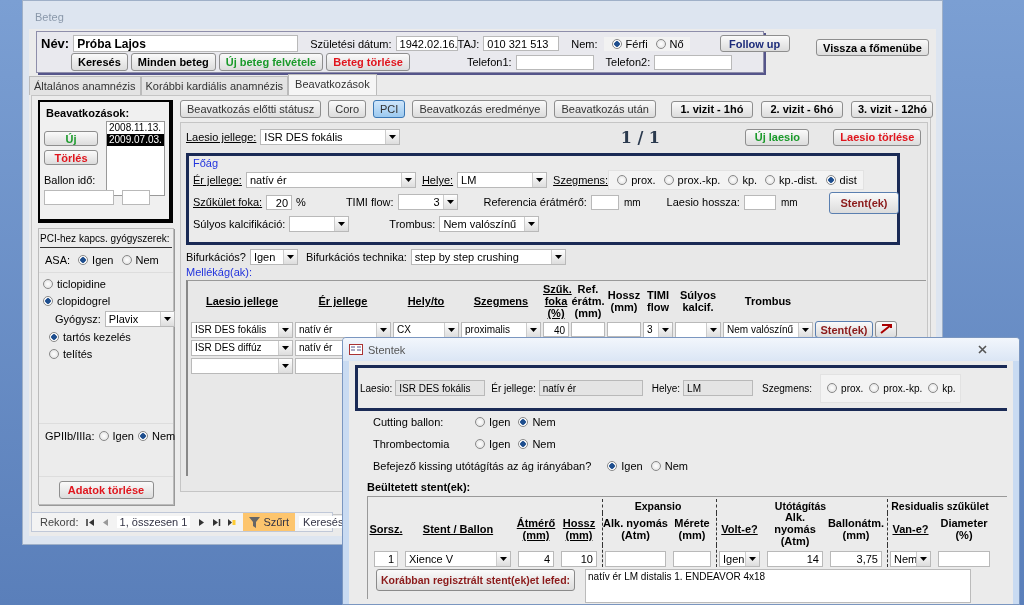 The height and width of the screenshot is (605, 1024). What do you see at coordinates (343, 301) in the screenshot?
I see `column-header: Ér jellege` at bounding box center [343, 301].